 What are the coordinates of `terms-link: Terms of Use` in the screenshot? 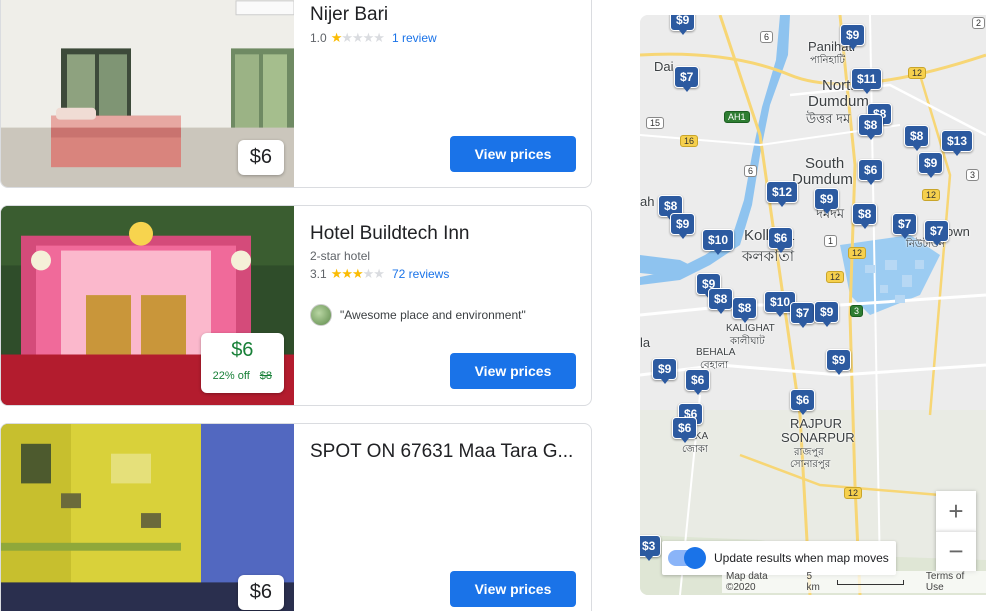 It's located at (954, 582).